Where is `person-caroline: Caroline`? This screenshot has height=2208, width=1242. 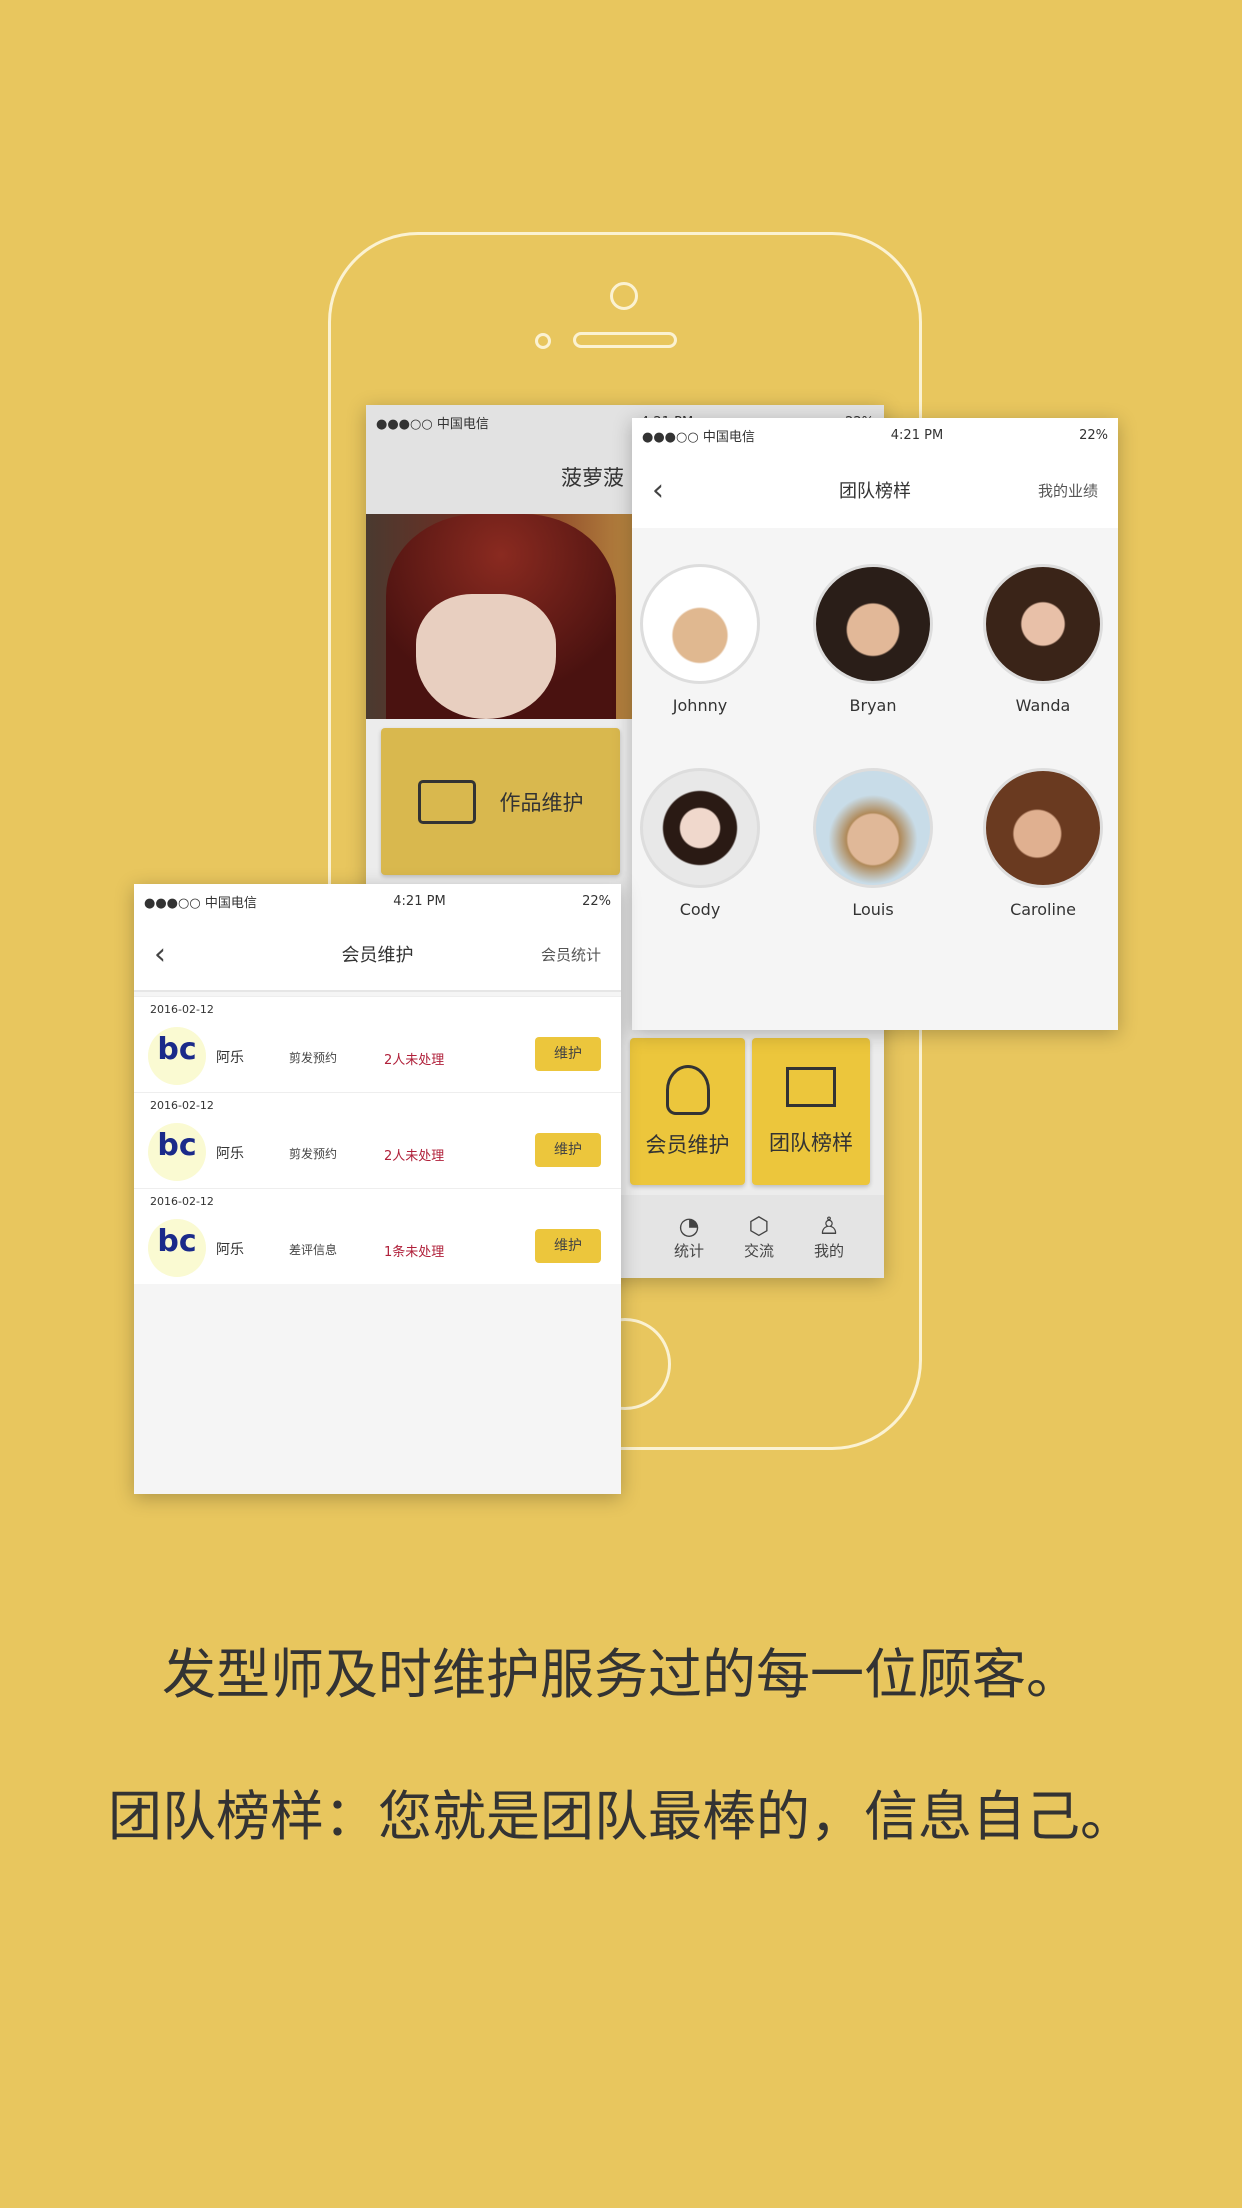
person-caroline: Caroline is located at coordinates (1043, 843).